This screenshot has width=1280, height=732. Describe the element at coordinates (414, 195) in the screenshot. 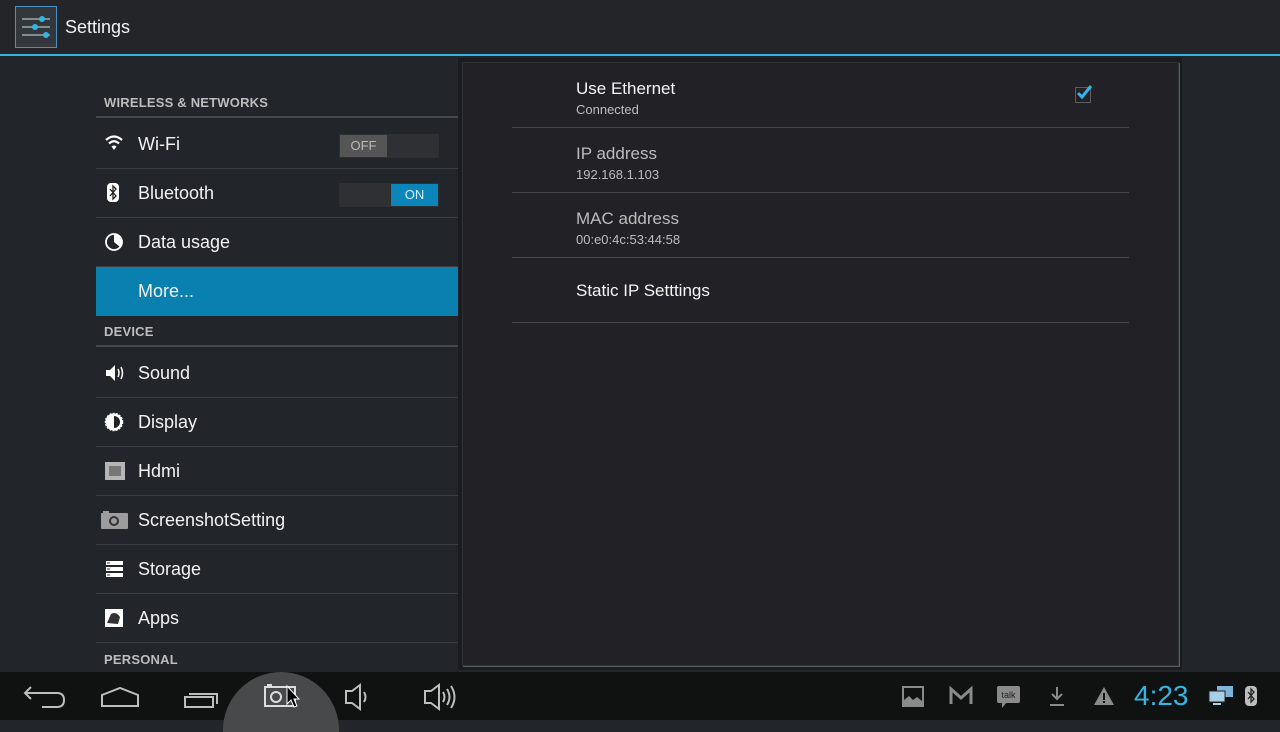

I see `toggle-thumb: ON` at that location.